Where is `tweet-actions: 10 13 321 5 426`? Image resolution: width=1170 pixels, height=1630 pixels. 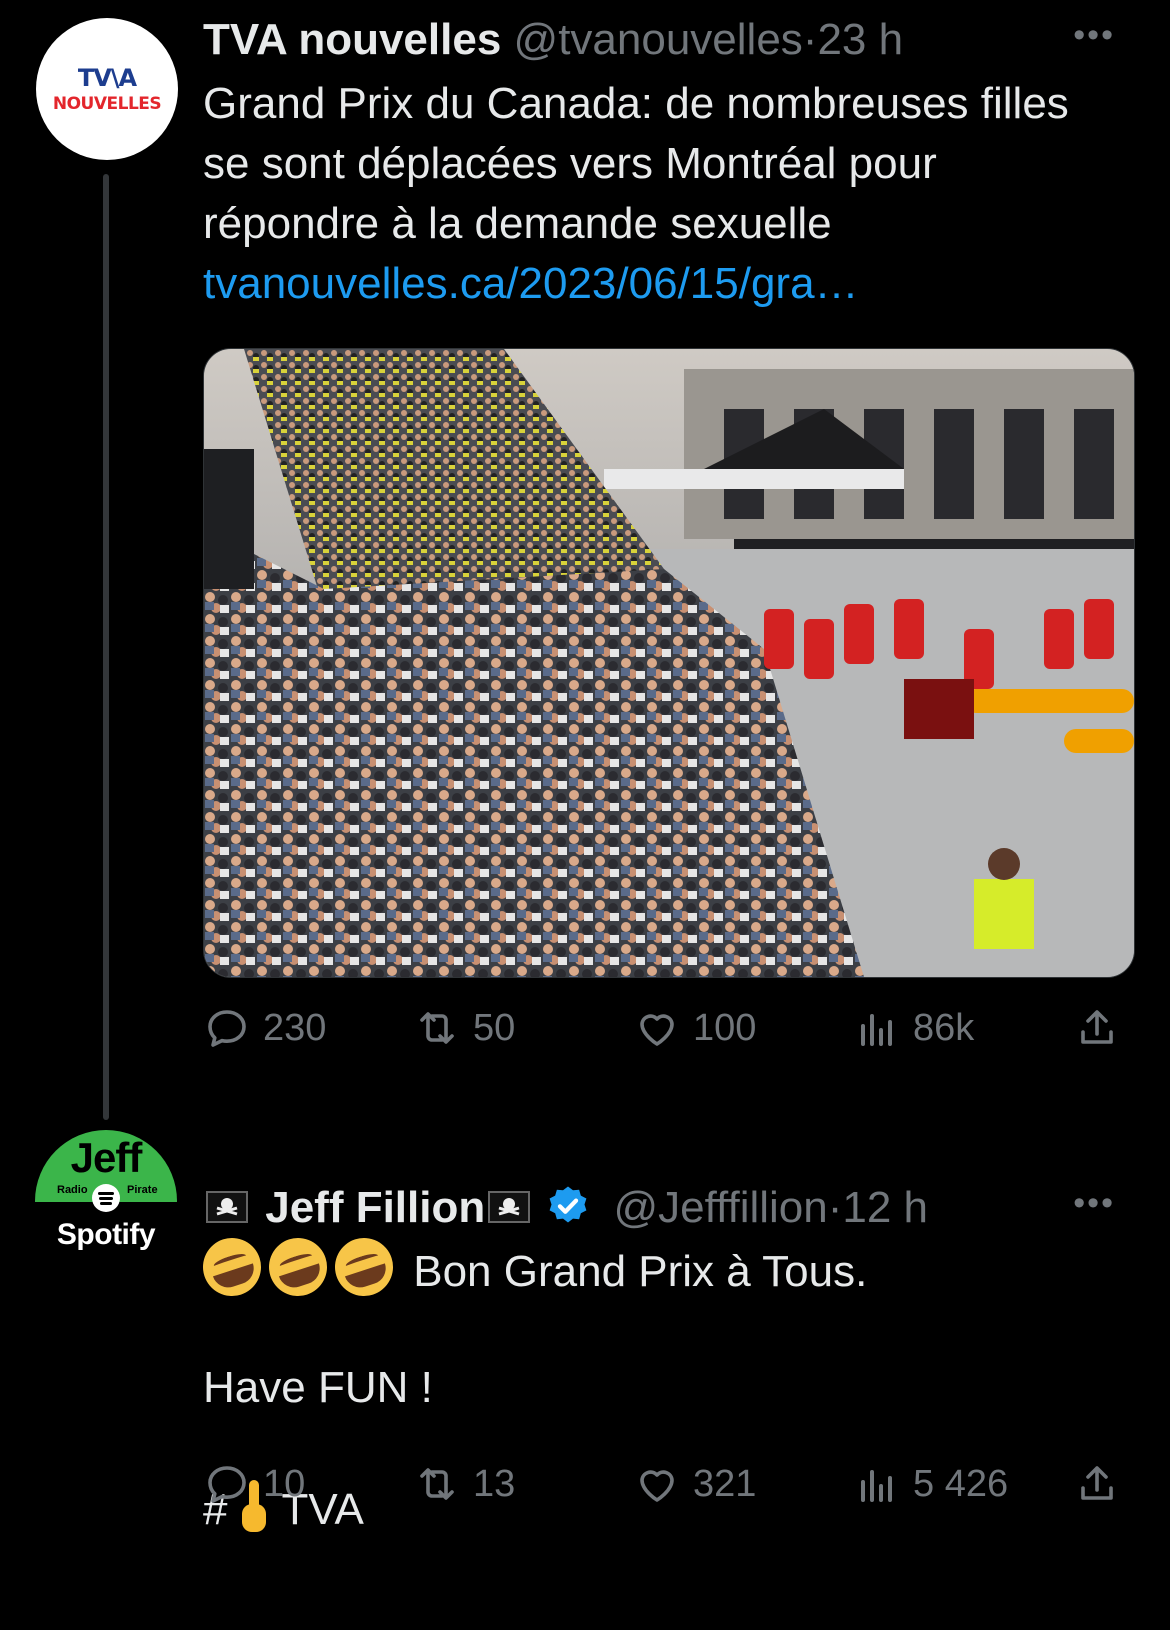
tweet-actions: 10 13 321 5 426 is located at coordinates (663, 1484).